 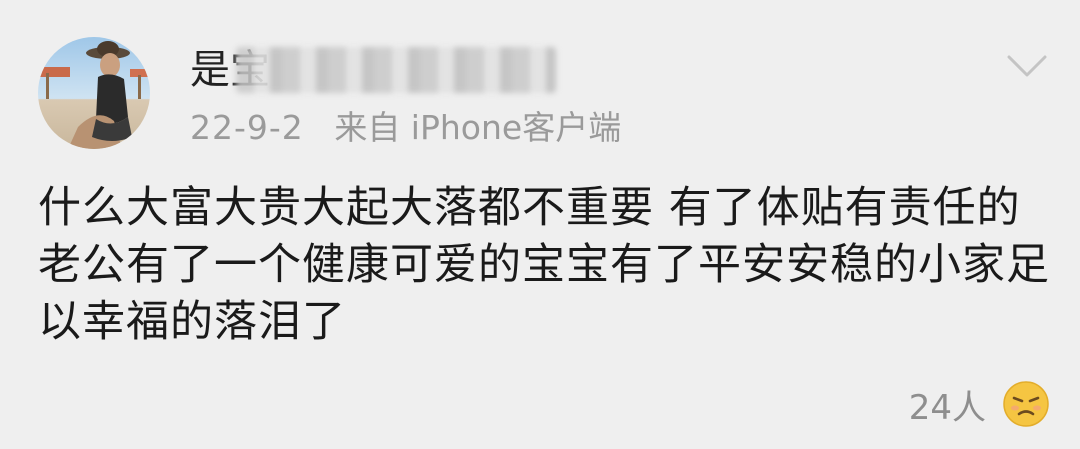 What do you see at coordinates (947, 407) in the screenshot?
I see `reaction-count: 24人` at bounding box center [947, 407].